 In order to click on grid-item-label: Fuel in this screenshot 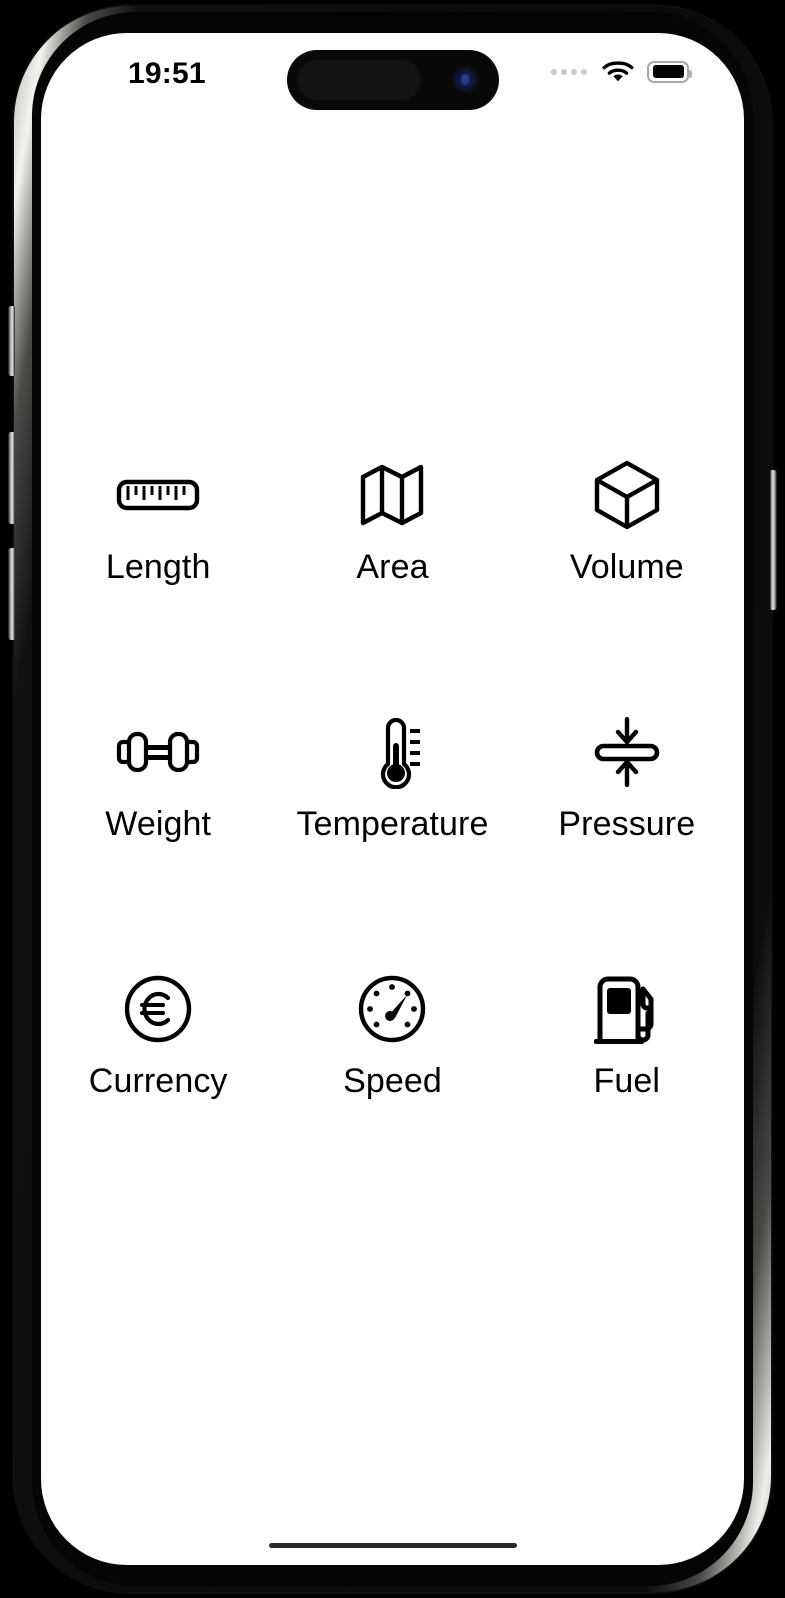, I will do `click(627, 1081)`.